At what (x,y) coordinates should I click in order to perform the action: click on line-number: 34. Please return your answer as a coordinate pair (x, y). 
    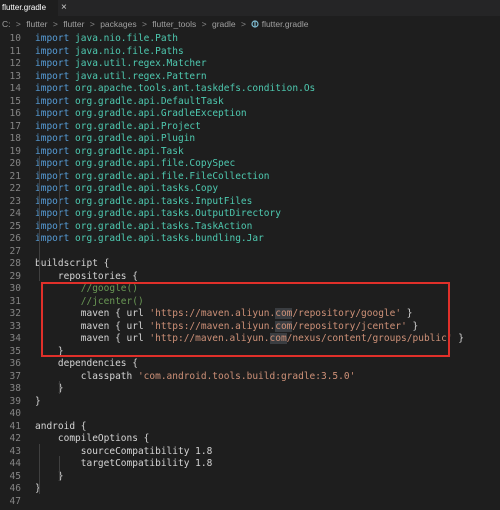
    Looking at the image, I should click on (15, 338).